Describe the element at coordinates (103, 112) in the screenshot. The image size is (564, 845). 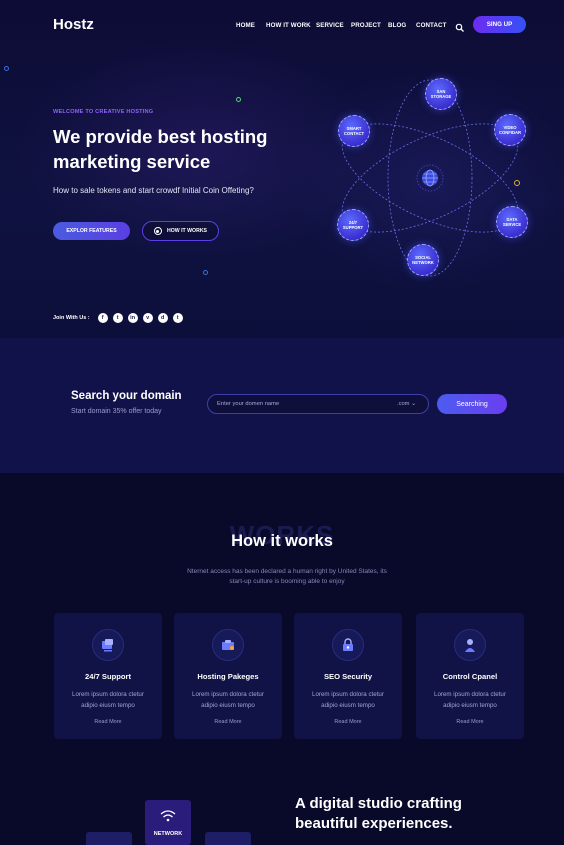
I see `hero-eyebrow: WELCOME TO CREATIVE HOSTING` at that location.